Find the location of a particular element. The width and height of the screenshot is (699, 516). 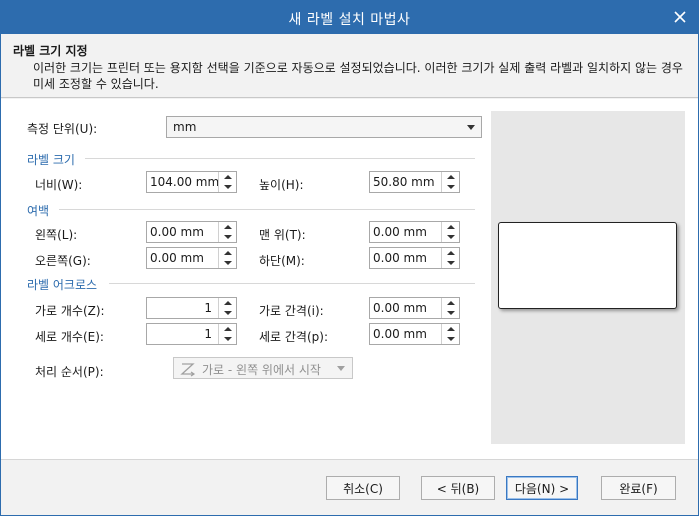

width-label: 너비(W): is located at coordinates (59, 185).